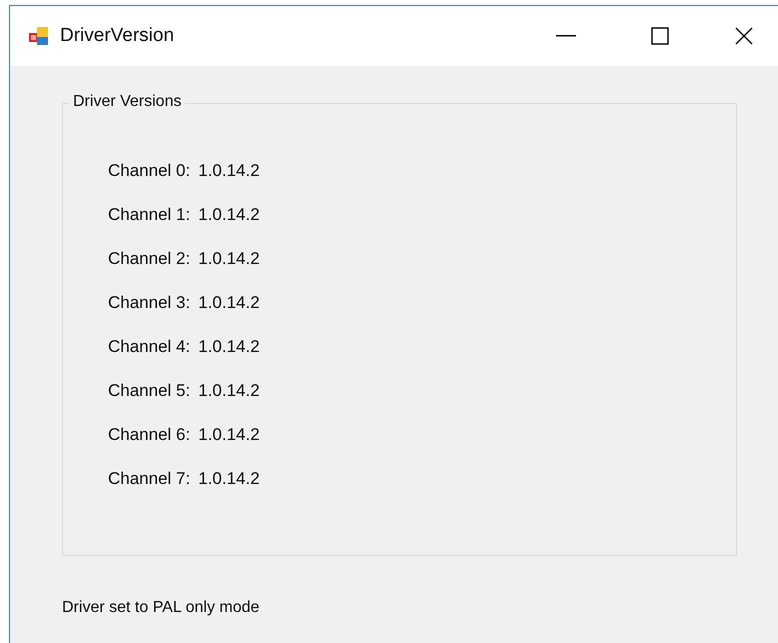 The height and width of the screenshot is (643, 778). What do you see at coordinates (149, 303) in the screenshot?
I see `channel-label: Channel 3:` at bounding box center [149, 303].